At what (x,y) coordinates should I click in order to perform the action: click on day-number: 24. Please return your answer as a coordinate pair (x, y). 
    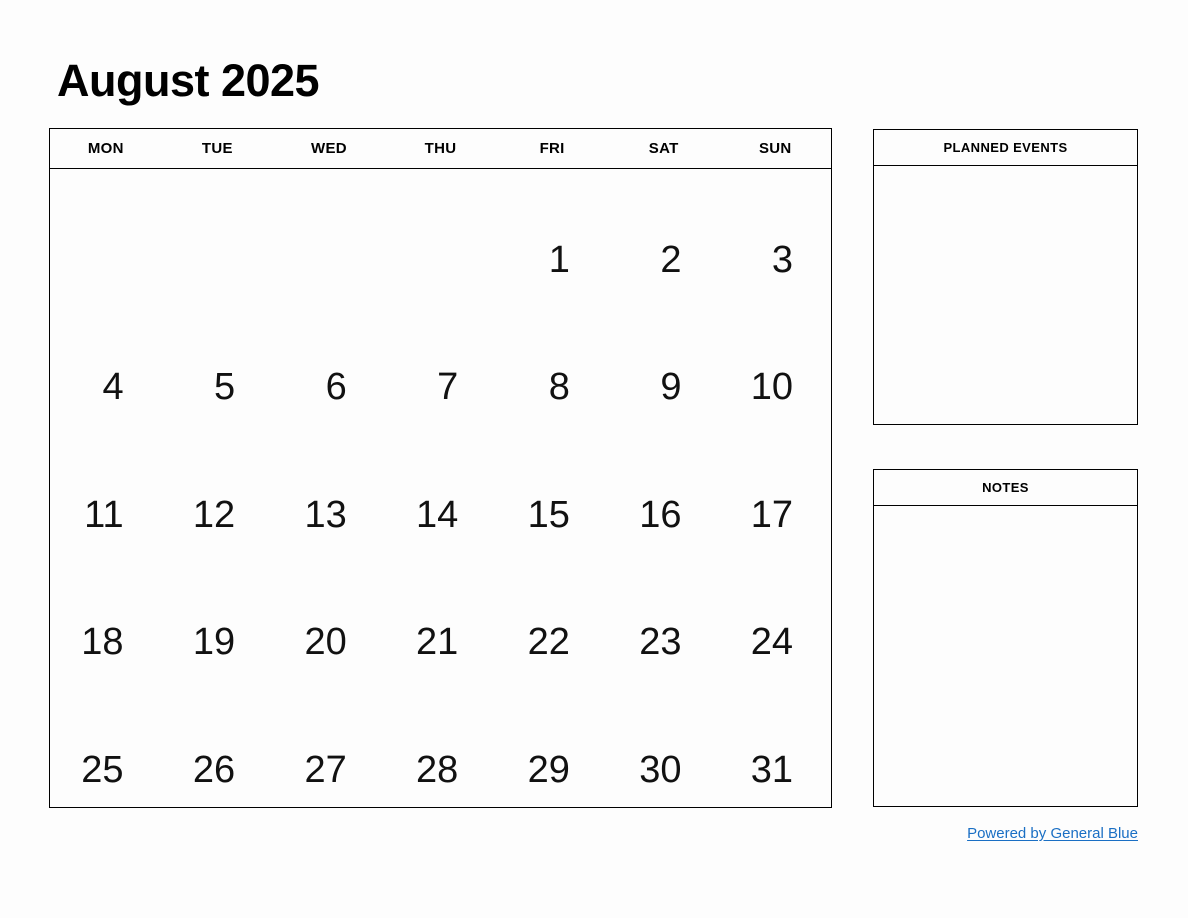
    Looking at the image, I should click on (772, 642).